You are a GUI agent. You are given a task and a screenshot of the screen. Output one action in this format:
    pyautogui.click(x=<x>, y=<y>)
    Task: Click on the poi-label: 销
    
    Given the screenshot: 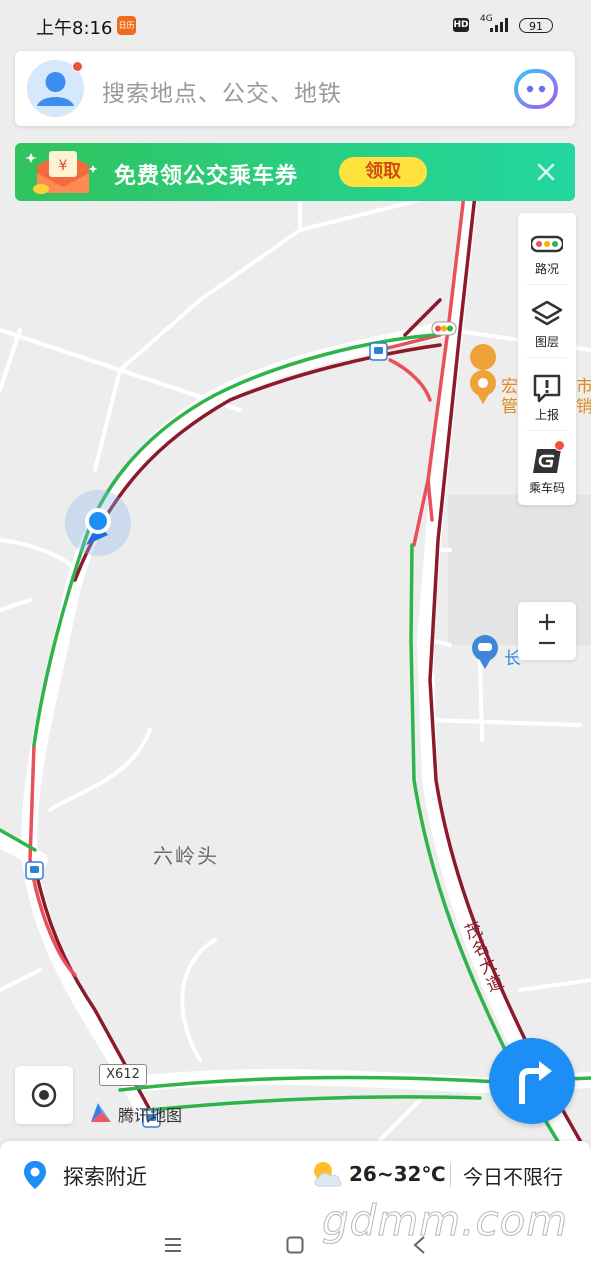 What is the action you would take?
    pyautogui.click(x=583, y=404)
    